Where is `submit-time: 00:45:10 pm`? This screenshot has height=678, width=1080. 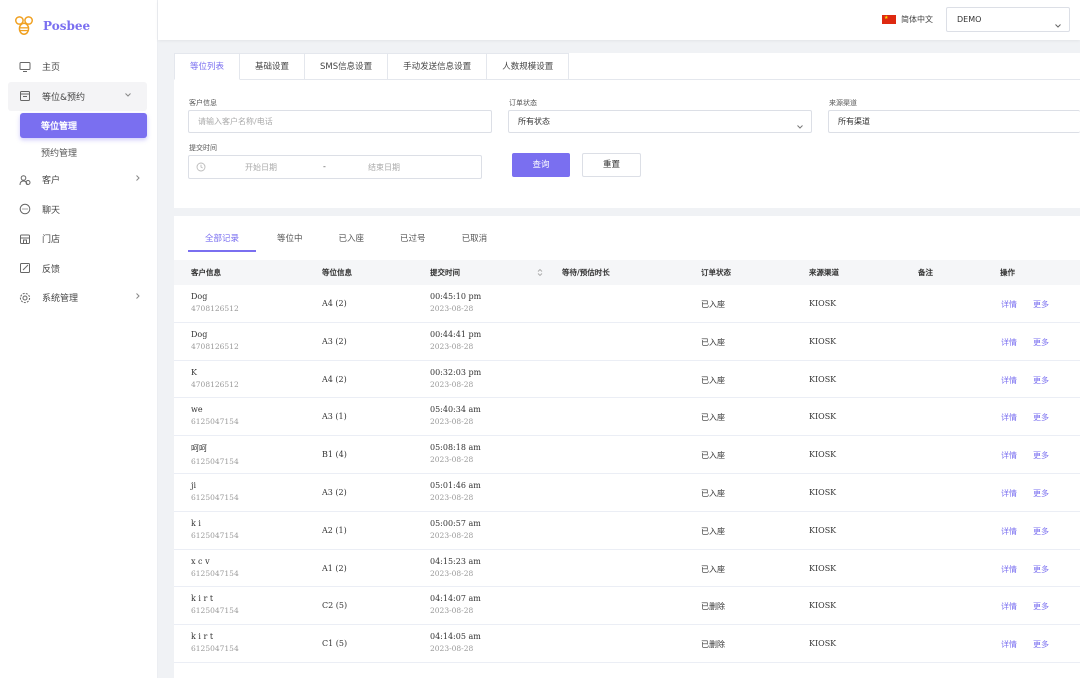 submit-time: 00:45:10 pm is located at coordinates (456, 296).